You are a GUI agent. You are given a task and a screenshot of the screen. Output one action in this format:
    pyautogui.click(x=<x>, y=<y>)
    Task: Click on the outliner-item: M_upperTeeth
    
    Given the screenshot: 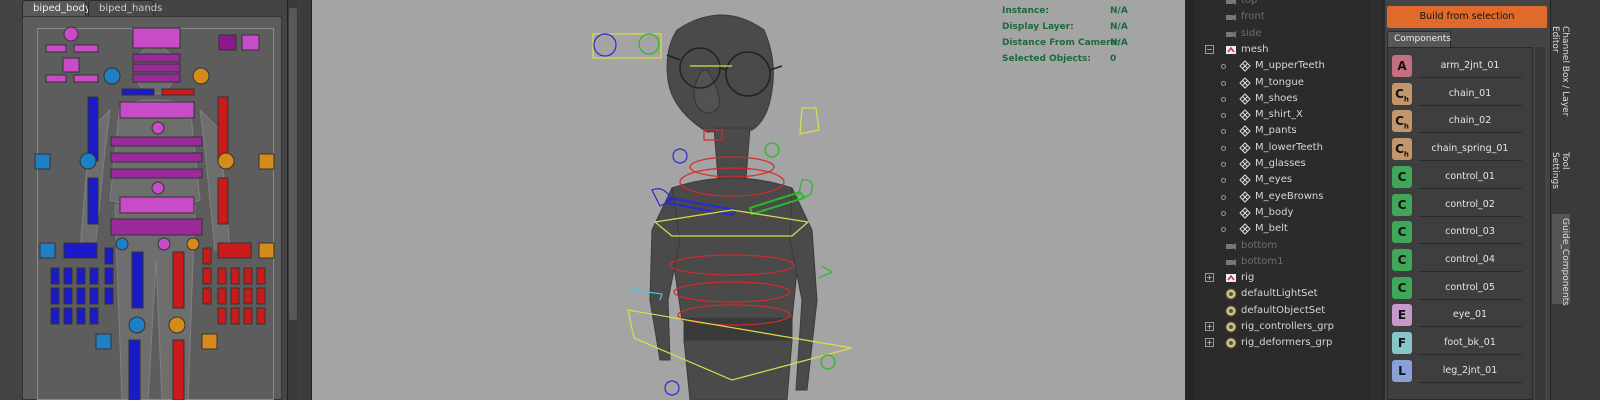 What is the action you would take?
    pyautogui.click(x=1287, y=66)
    